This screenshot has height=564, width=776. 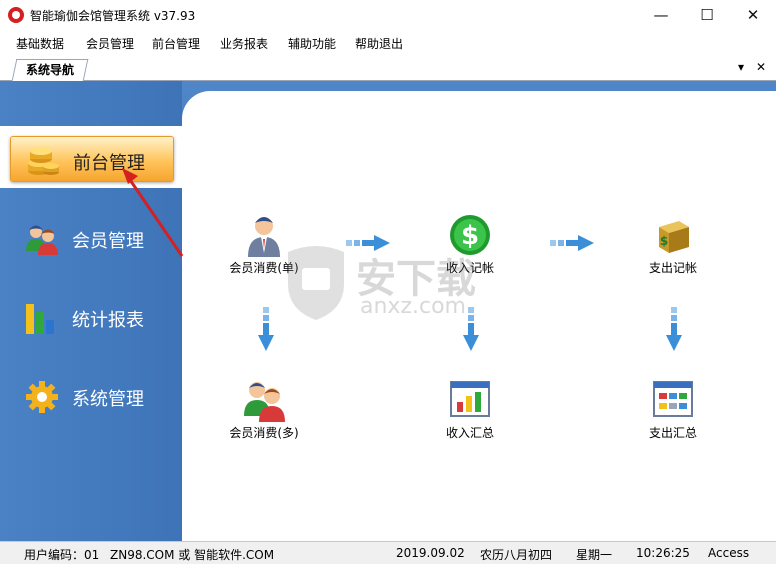 I want to click on status-time: 10:26:25, so click(x=663, y=553).